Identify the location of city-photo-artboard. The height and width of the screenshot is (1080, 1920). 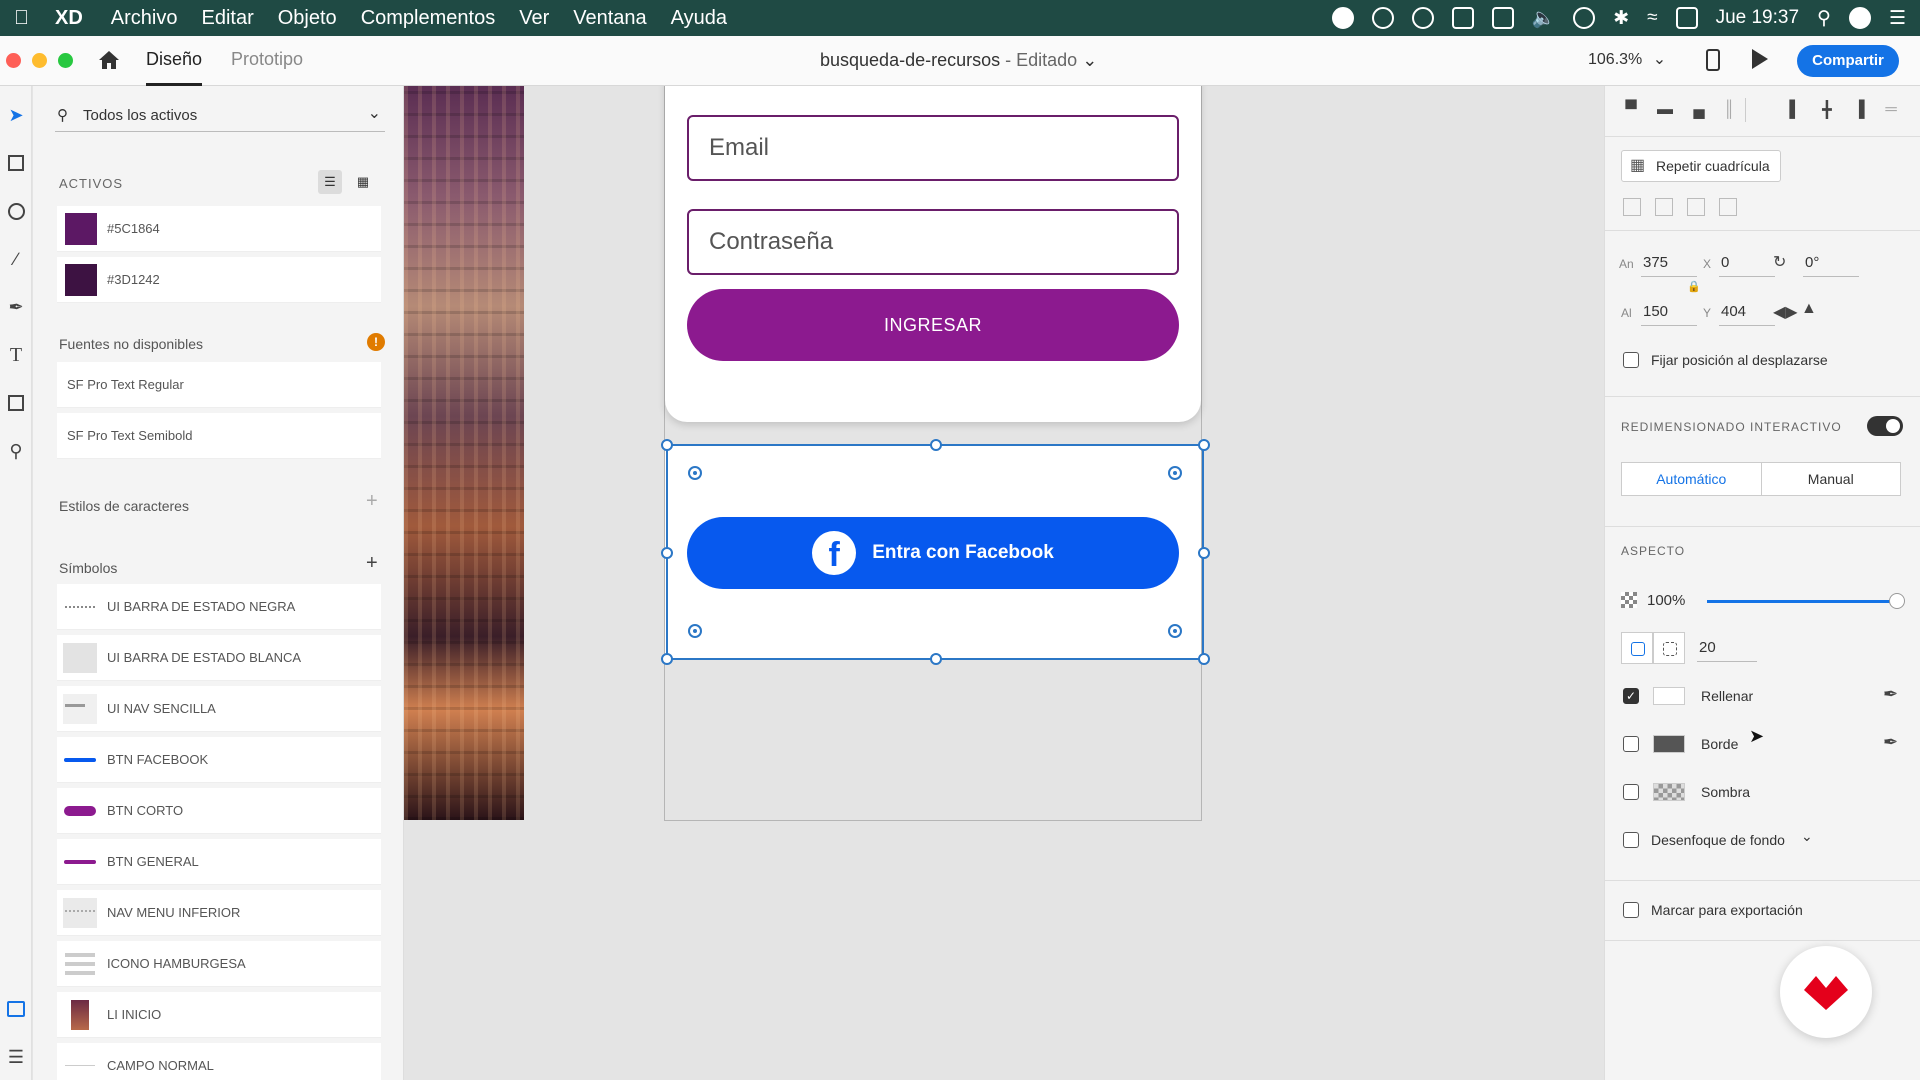
(464, 453).